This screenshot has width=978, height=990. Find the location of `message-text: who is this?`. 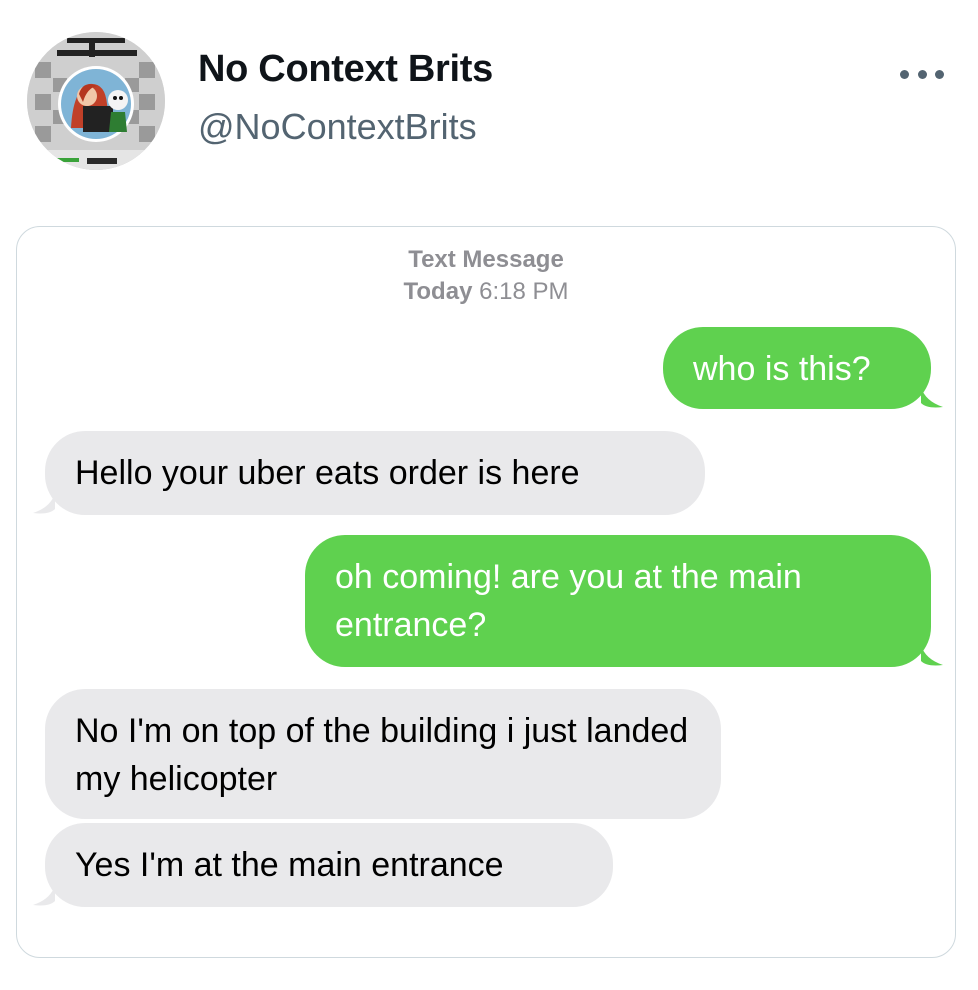

message-text: who is this? is located at coordinates (782, 369).